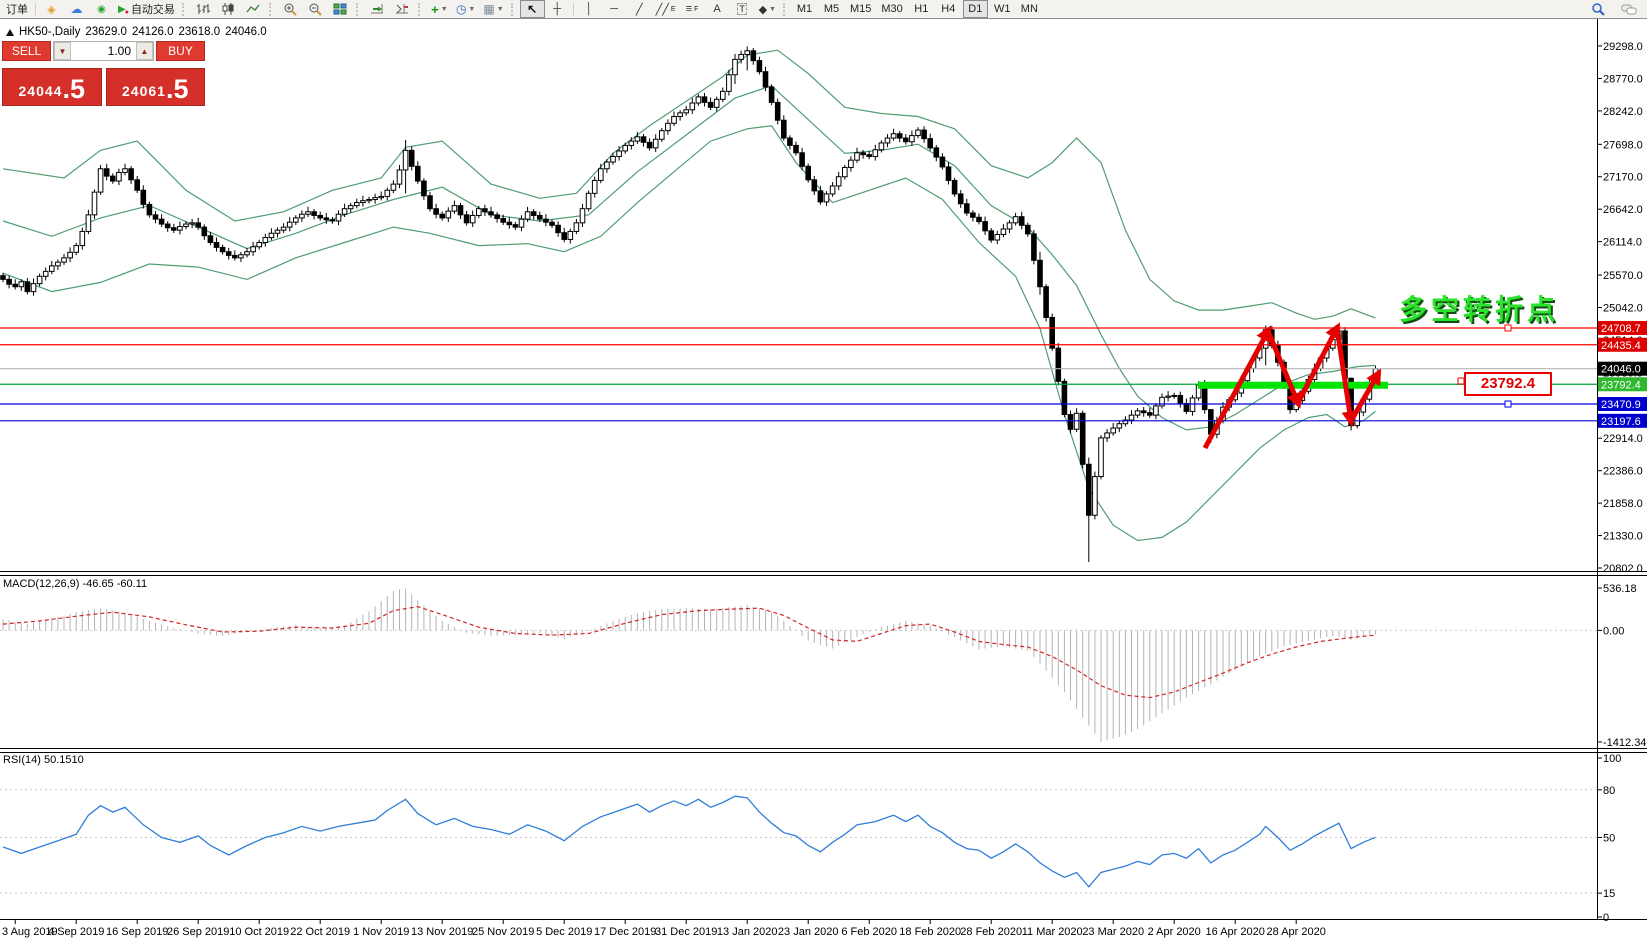  Describe the element at coordinates (10, 32) in the screenshot. I see `symbol-marker-icon` at that location.